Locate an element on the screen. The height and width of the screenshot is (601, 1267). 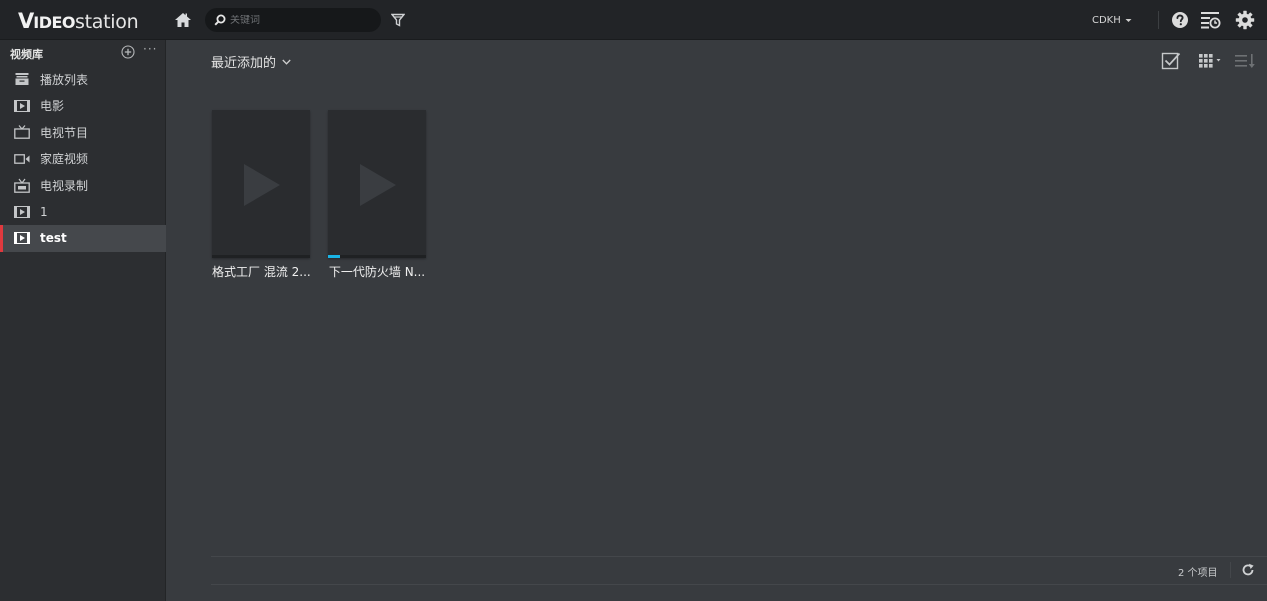
sort-list-icon is located at coordinates (1245, 61).